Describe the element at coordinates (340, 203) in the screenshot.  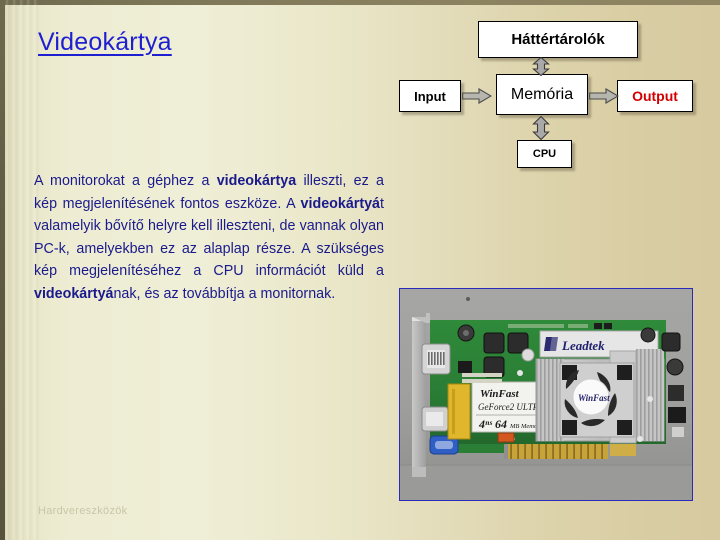
I see `body-segment-3: videokártyá` at that location.